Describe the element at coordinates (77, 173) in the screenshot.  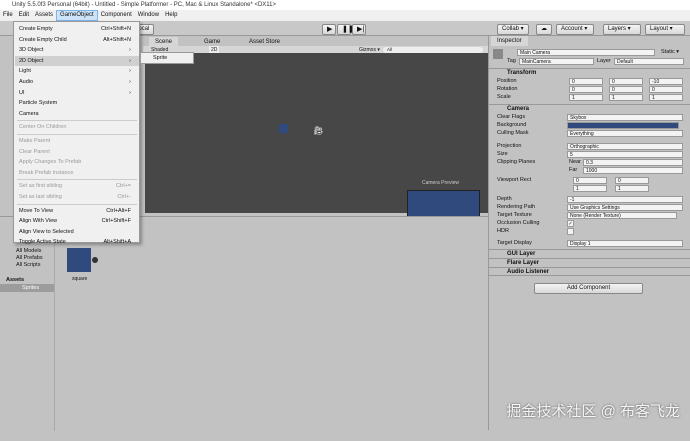
I see `menu-item-break-prefab-instance: Break Prefab Instance` at that location.